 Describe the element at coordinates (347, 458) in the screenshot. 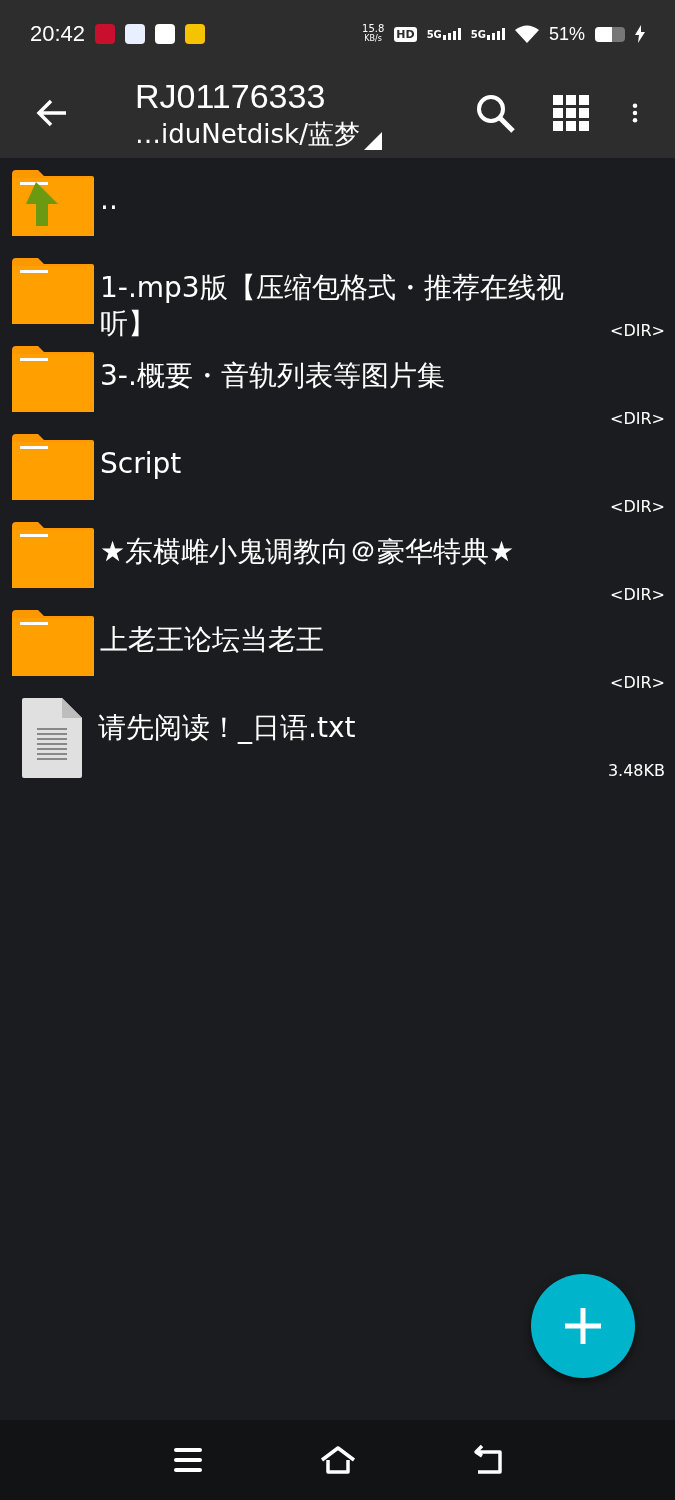

I see `file-name: Script` at that location.